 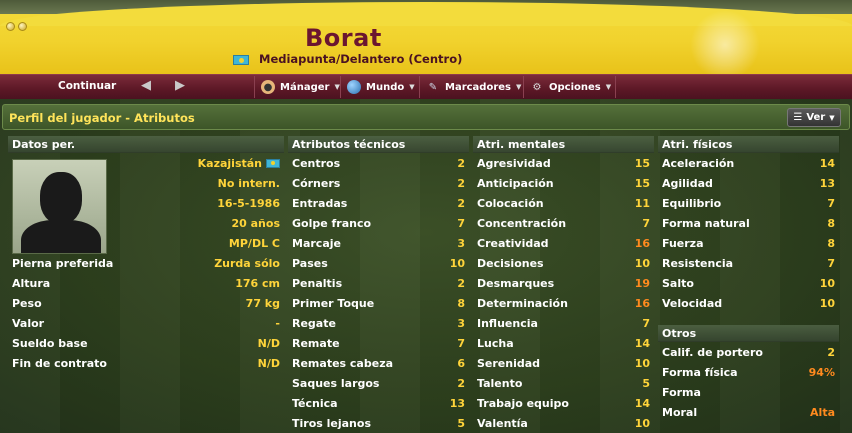 I want to click on attribute-row: Agilidad 13, so click(x=748, y=183).